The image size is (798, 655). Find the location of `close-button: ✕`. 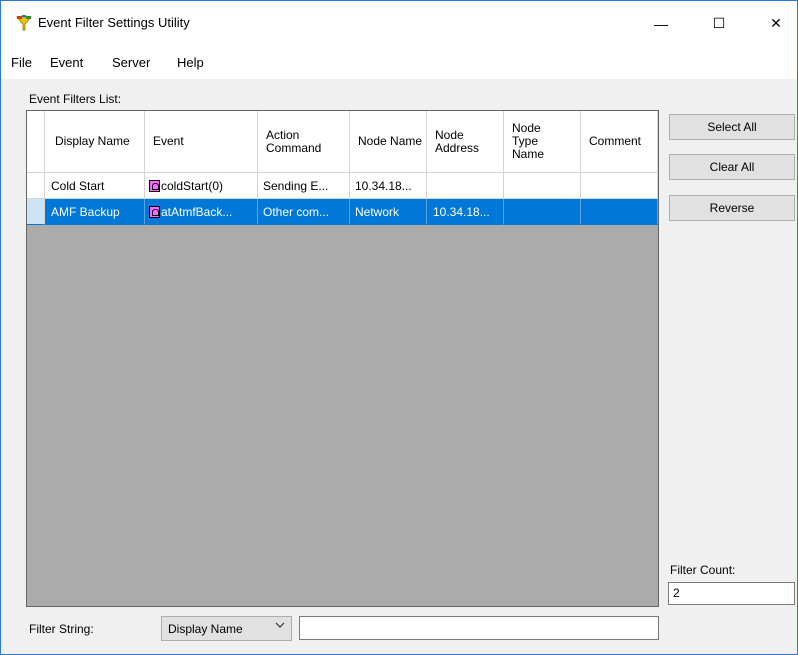

close-button: ✕ is located at coordinates (775, 23).